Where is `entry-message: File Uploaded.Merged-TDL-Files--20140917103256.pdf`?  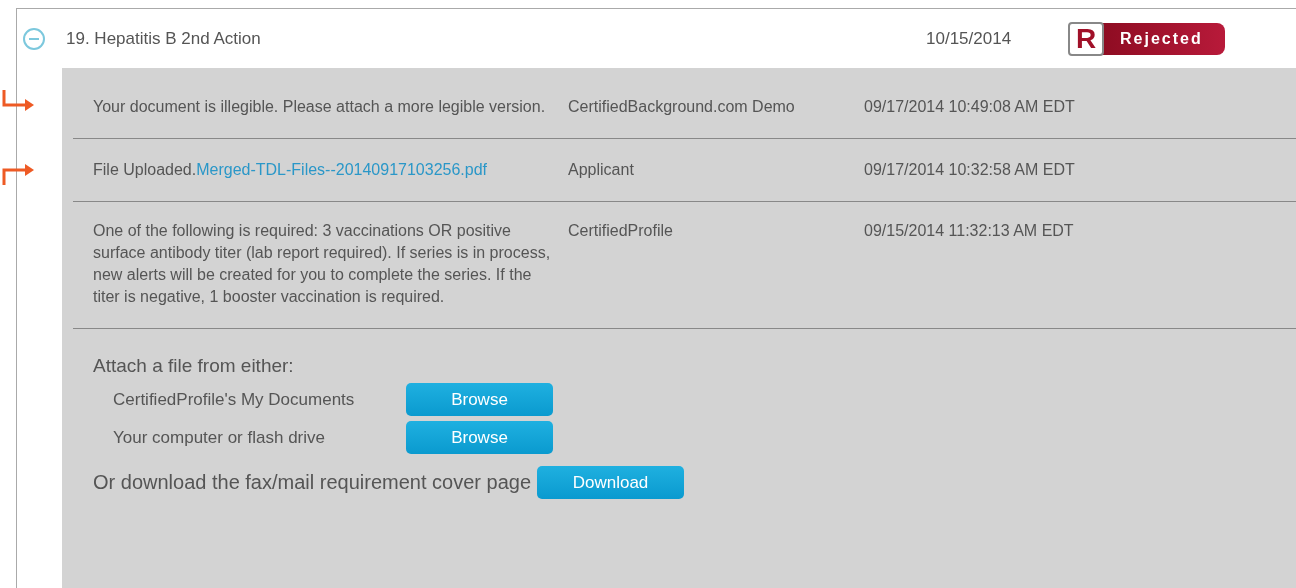
entry-message: File Uploaded.Merged-TDL-Files--20140917103256.pdf is located at coordinates (290, 170).